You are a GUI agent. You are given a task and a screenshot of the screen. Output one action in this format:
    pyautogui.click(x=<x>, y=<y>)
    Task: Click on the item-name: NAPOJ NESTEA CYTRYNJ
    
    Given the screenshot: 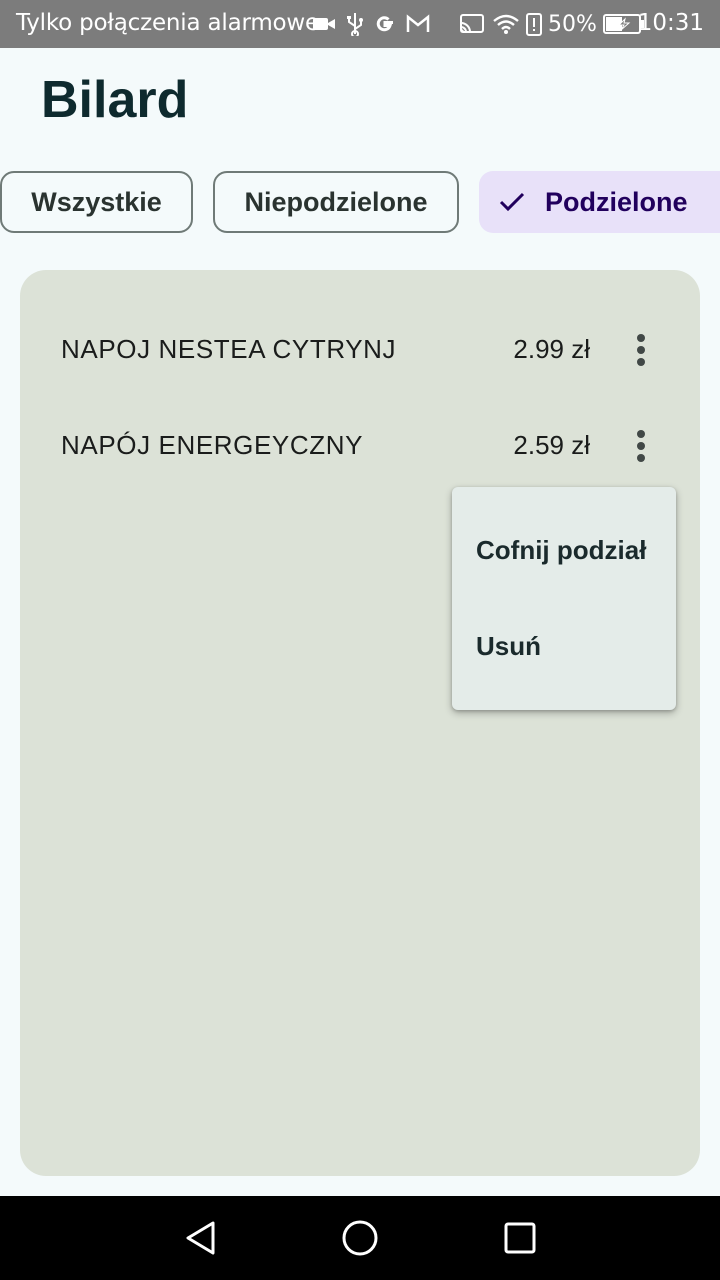 What is the action you would take?
    pyautogui.click(x=229, y=349)
    